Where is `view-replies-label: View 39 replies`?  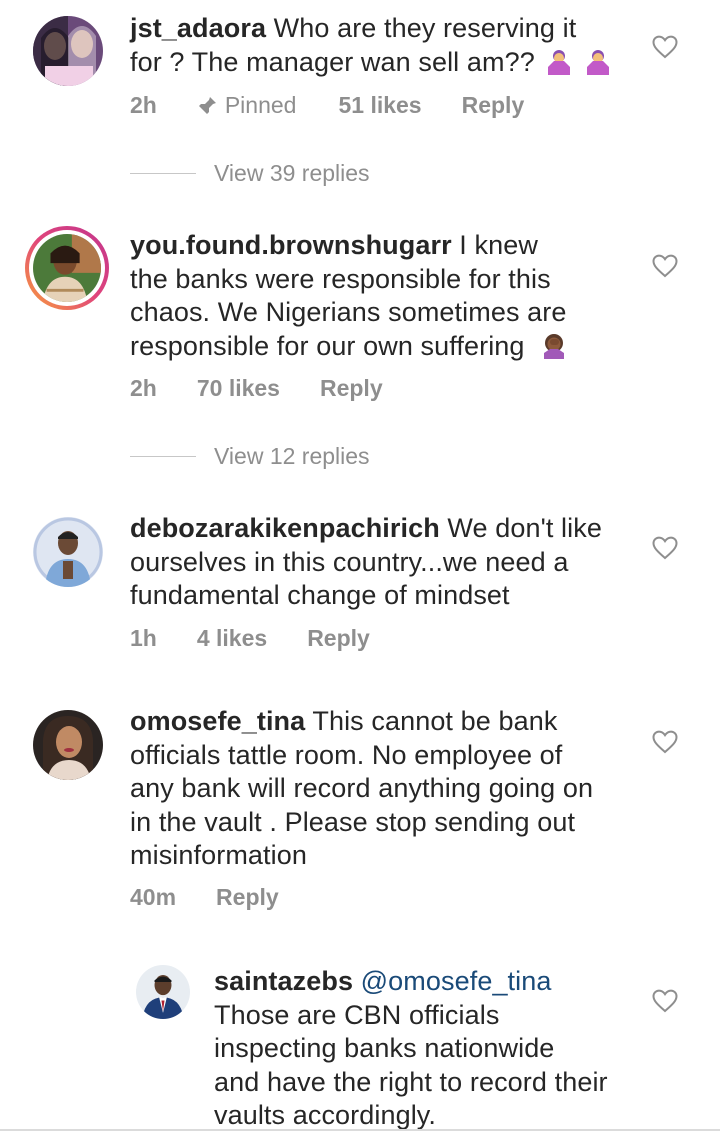
view-replies-label: View 39 replies is located at coordinates (292, 173).